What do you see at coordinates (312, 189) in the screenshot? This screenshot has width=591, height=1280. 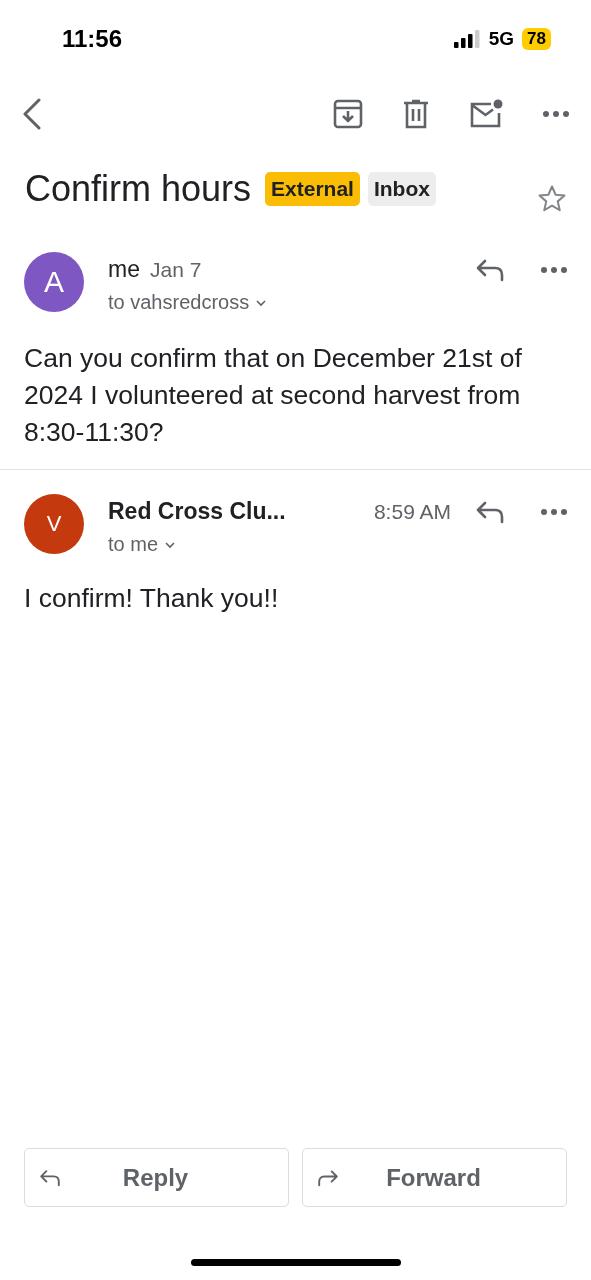 I see `label-chip: External` at bounding box center [312, 189].